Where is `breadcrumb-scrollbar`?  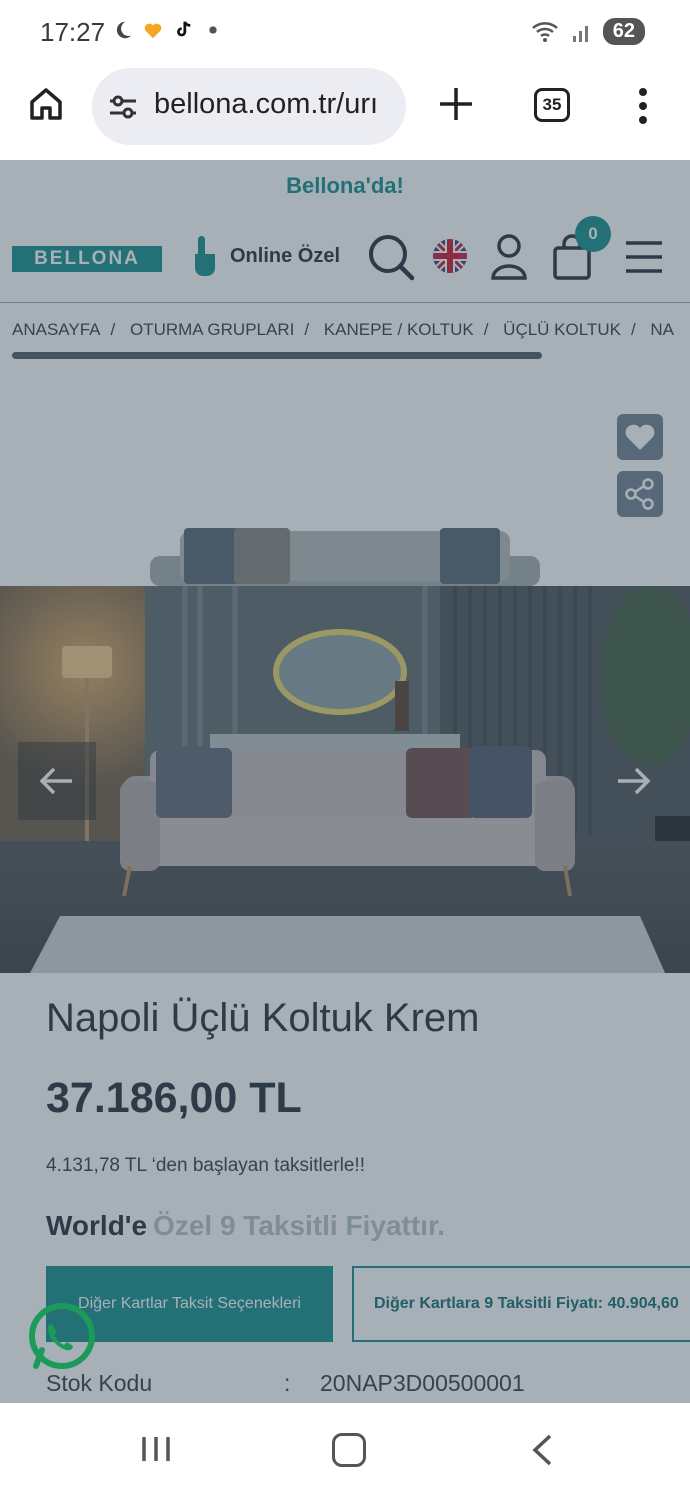 breadcrumb-scrollbar is located at coordinates (277, 355).